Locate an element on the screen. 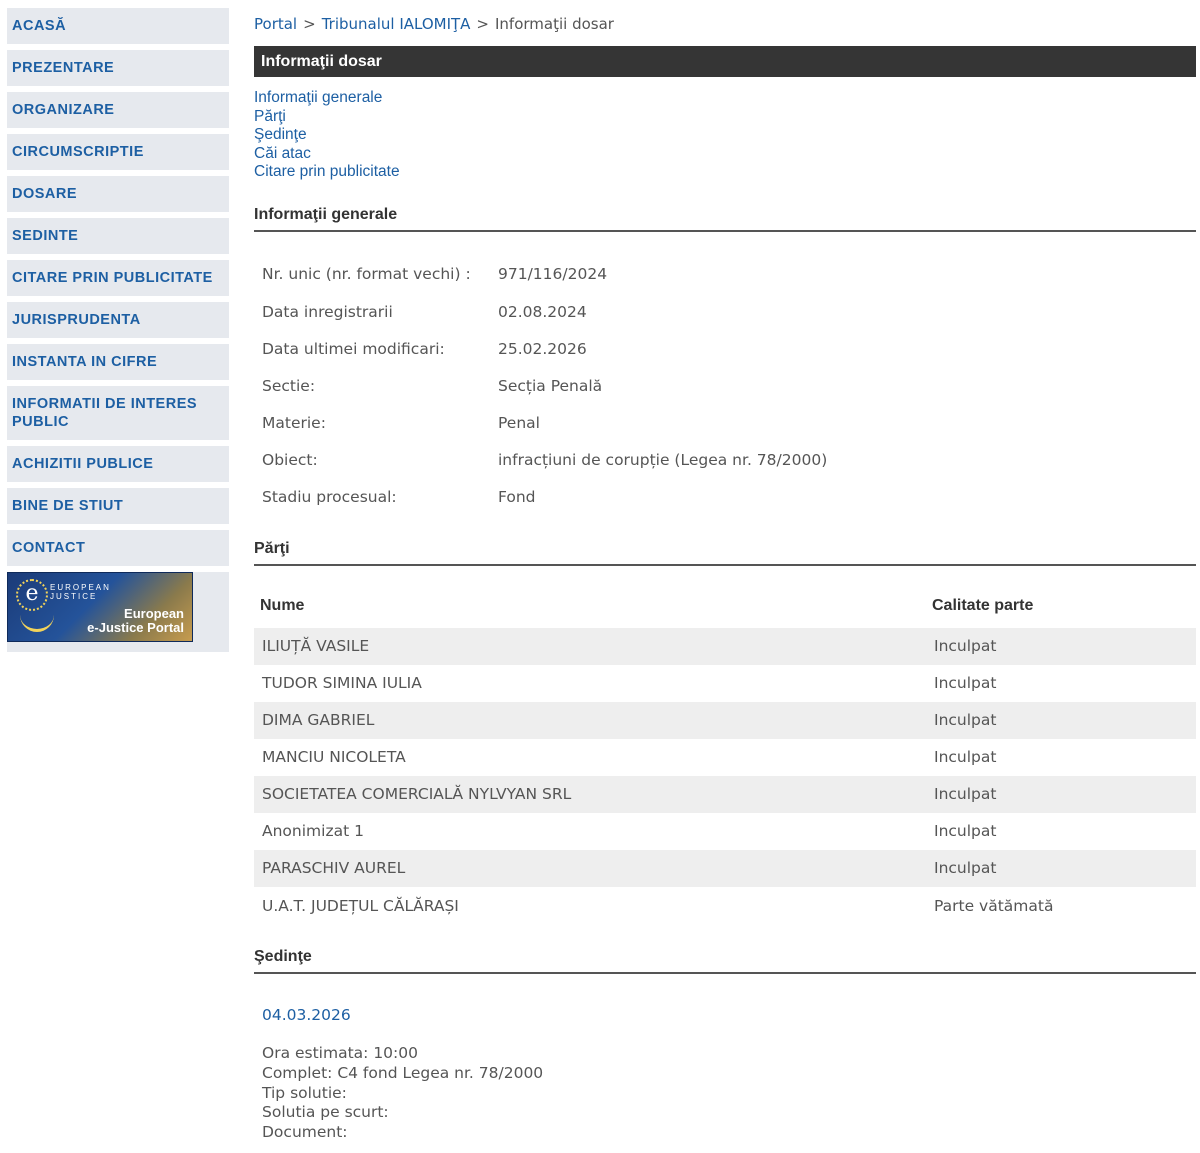 Image resolution: width=1200 pixels, height=1153 pixels. banner-line1: European is located at coordinates (154, 613).